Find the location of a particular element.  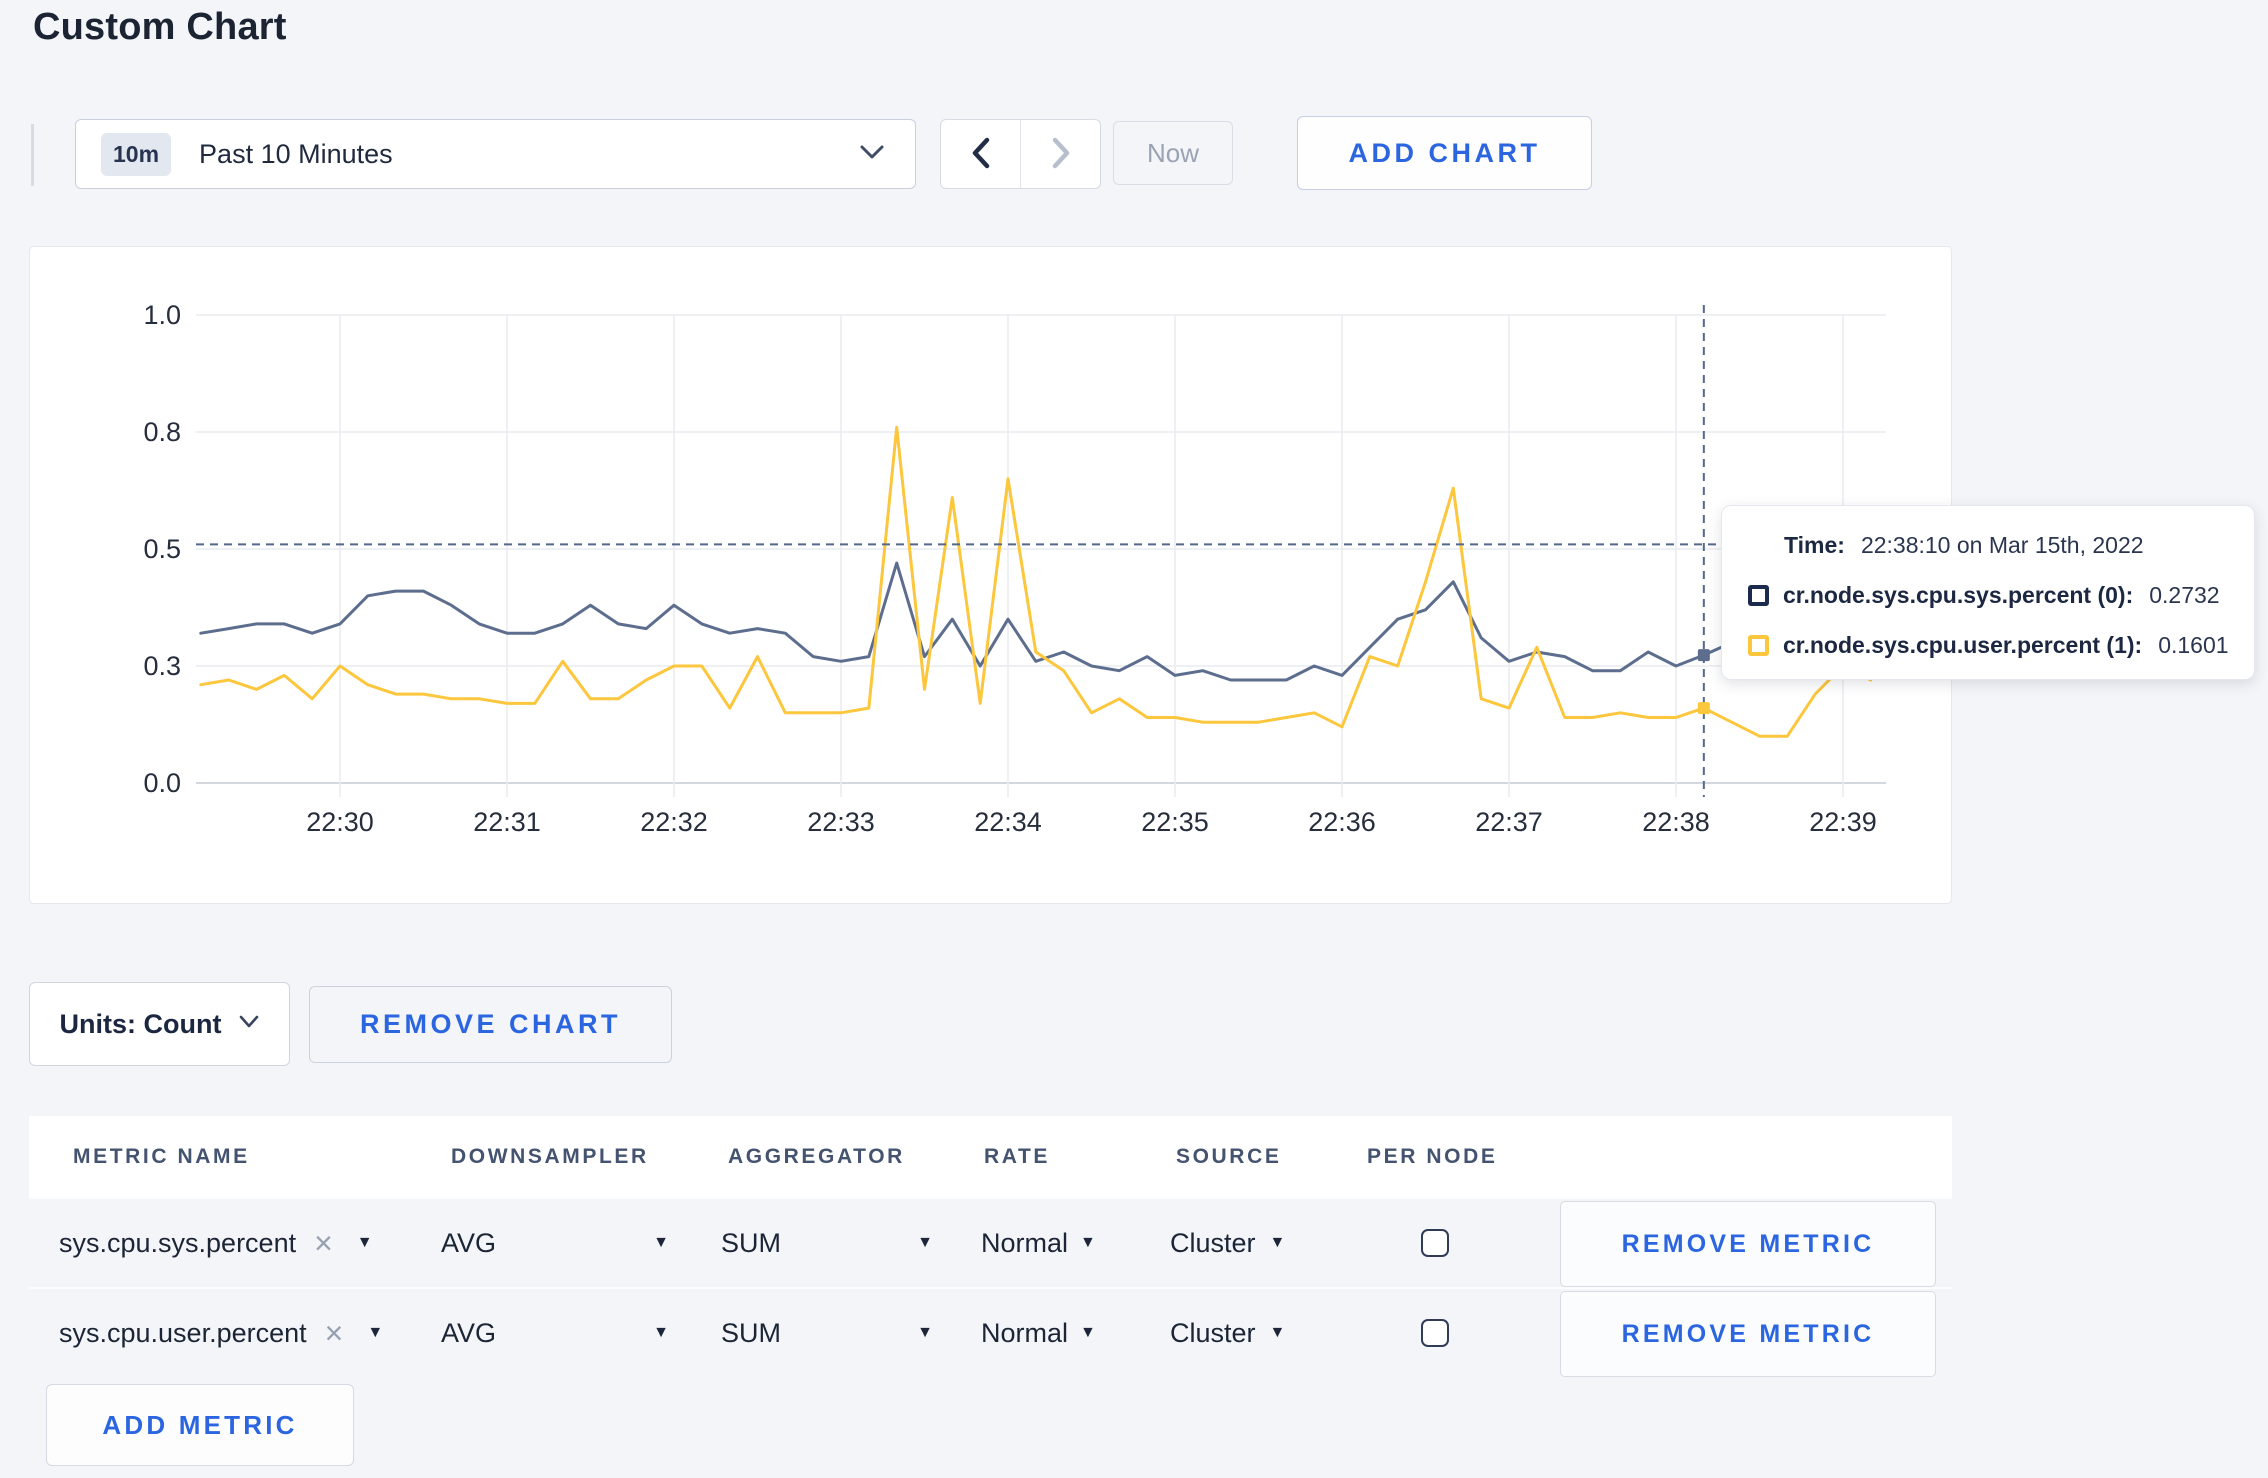

series-user-swatch-icon is located at coordinates (1758, 645).